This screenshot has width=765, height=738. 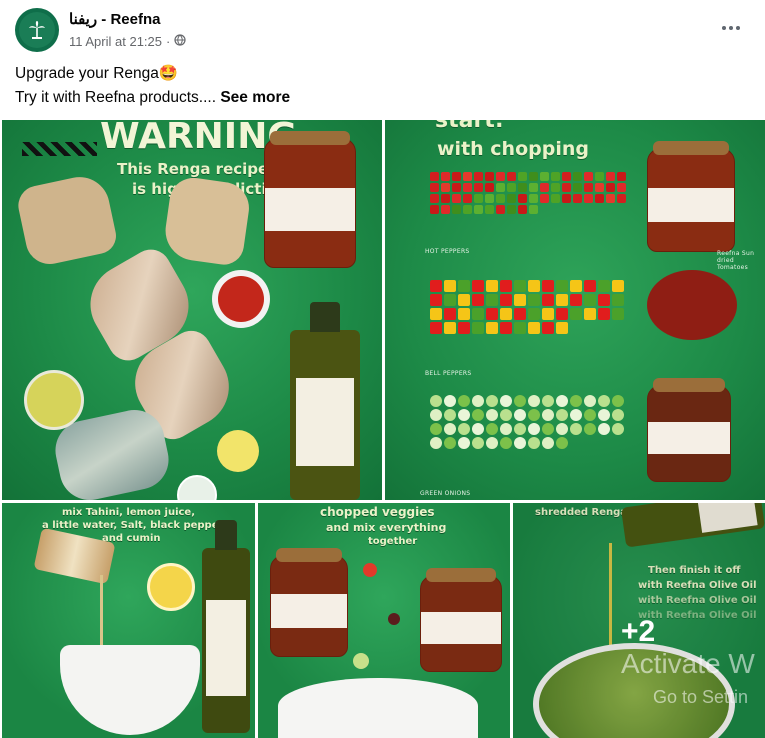 I want to click on windows-watermark-line1: Activate W, so click(x=688, y=663).